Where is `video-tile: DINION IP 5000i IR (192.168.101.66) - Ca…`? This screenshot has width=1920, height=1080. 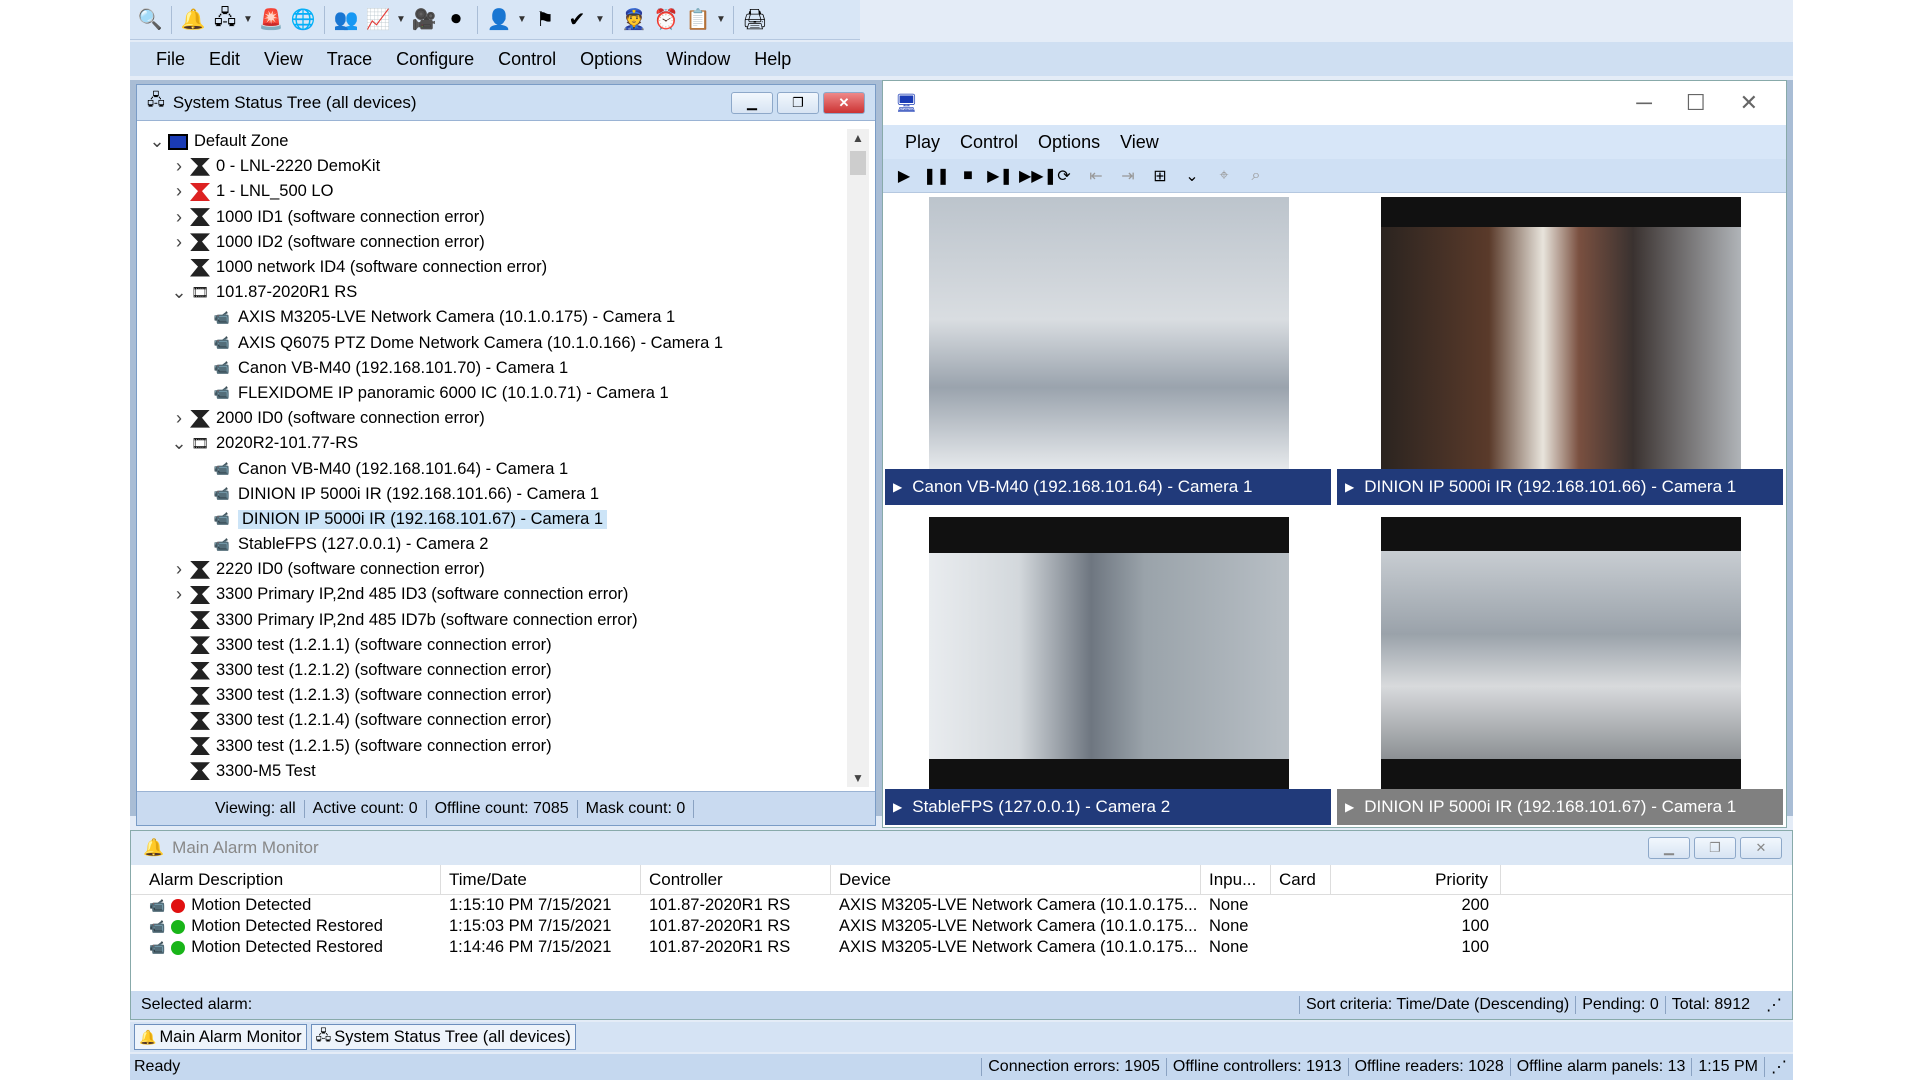
video-tile: DINION IP 5000i IR (192.168.101.66) - Ca… is located at coordinates (1560, 351).